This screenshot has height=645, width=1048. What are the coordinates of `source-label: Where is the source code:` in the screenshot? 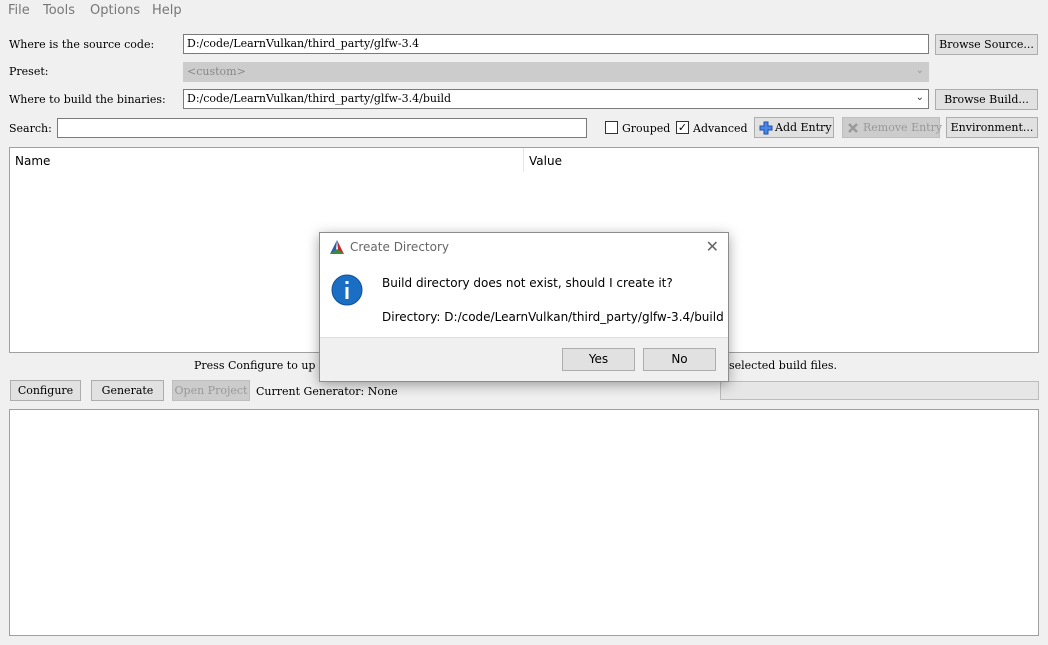 It's located at (82, 44).